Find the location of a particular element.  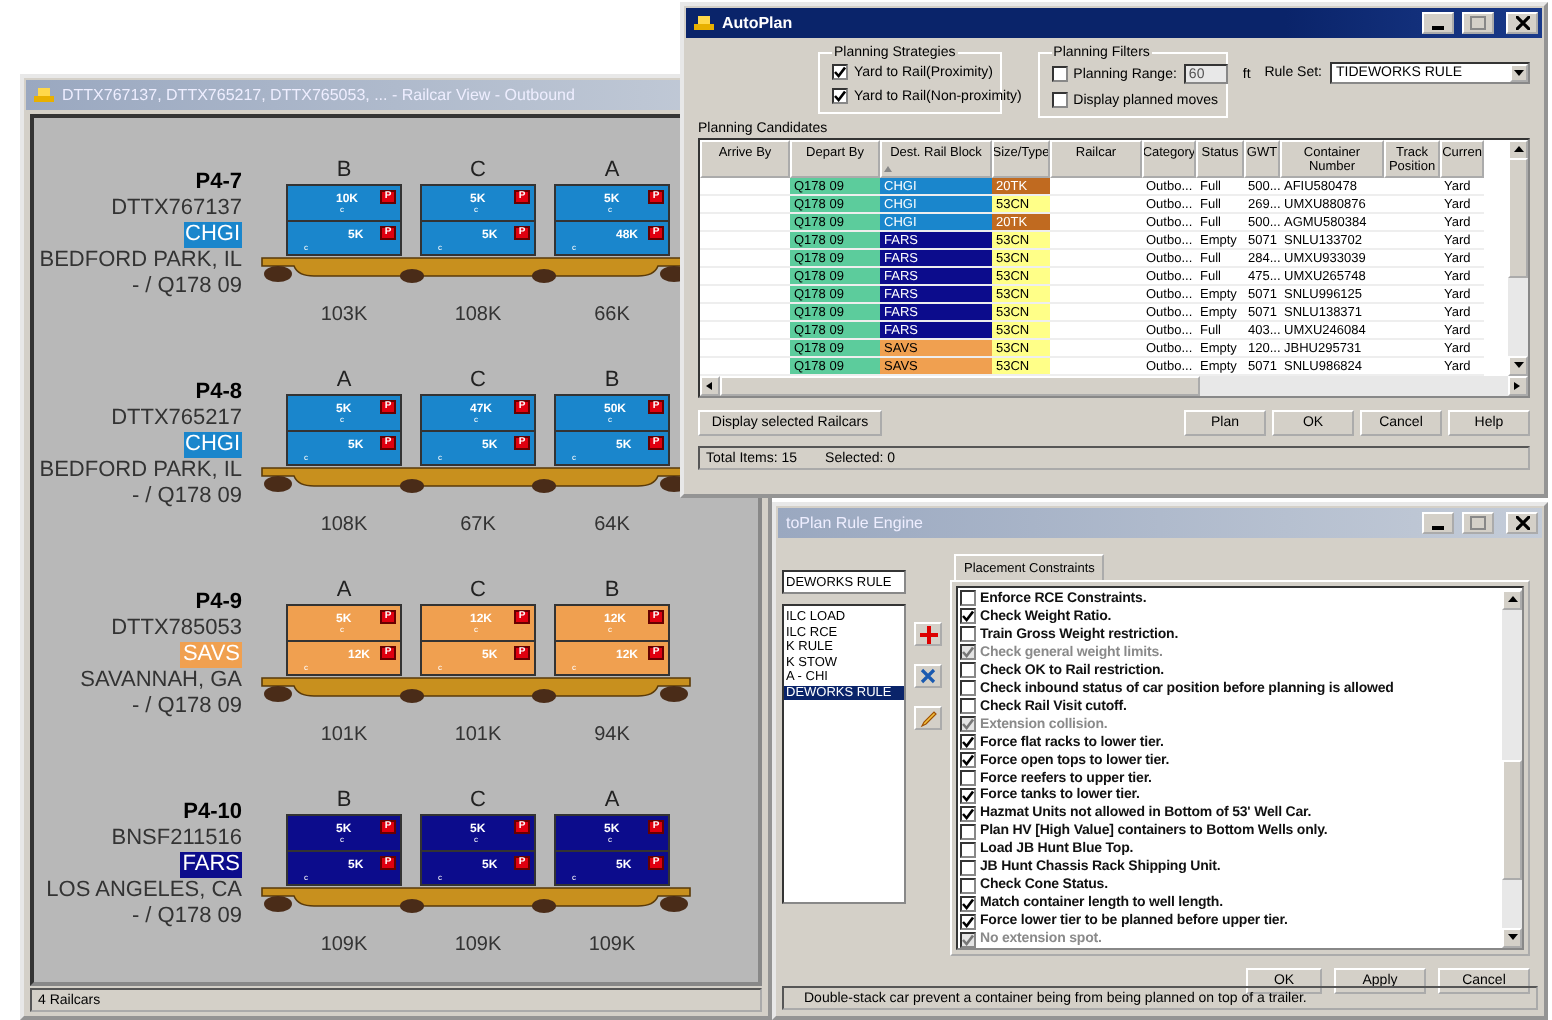

well-weight: 103K is located at coordinates (344, 316).